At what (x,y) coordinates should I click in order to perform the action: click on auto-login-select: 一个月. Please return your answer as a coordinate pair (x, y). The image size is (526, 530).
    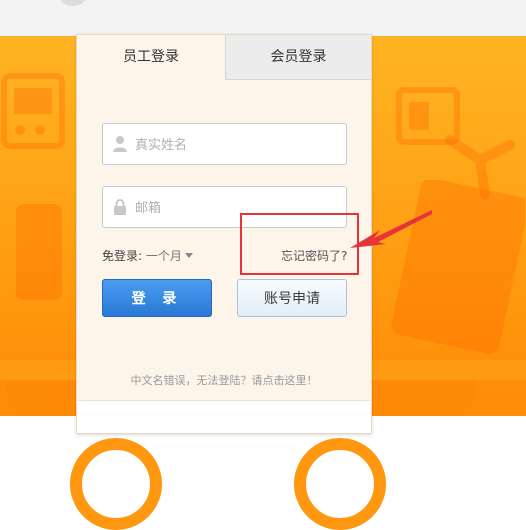
    Looking at the image, I should click on (169, 256).